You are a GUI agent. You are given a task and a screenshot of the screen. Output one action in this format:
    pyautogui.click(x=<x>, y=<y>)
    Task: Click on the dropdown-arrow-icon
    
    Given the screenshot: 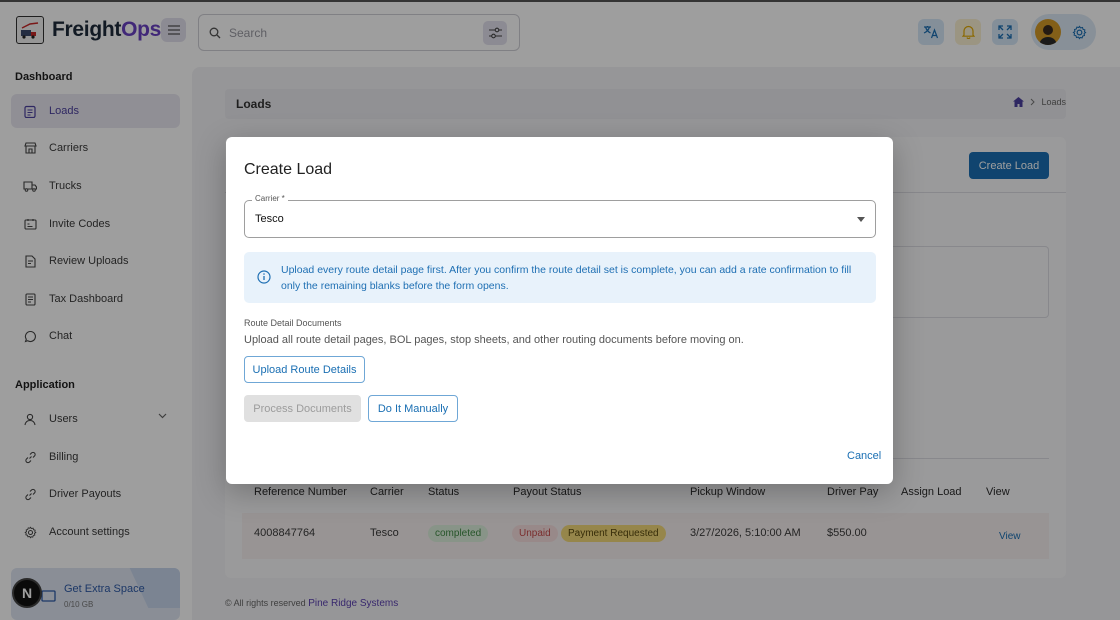 What is the action you would take?
    pyautogui.click(x=861, y=219)
    